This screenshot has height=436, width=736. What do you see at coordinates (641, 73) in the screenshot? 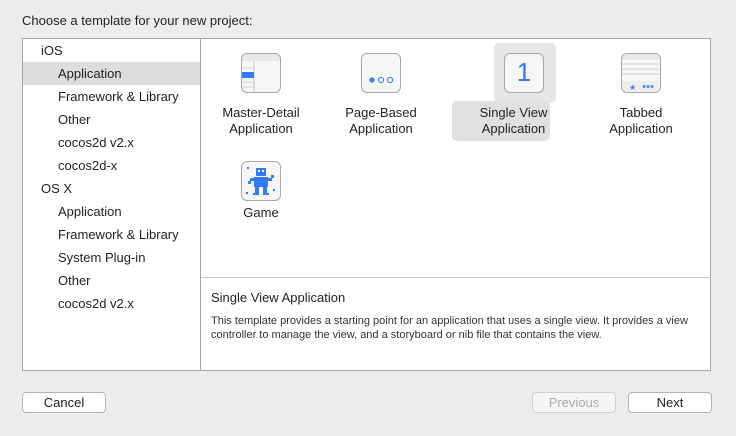
I see `tabbed-icon: ★` at bounding box center [641, 73].